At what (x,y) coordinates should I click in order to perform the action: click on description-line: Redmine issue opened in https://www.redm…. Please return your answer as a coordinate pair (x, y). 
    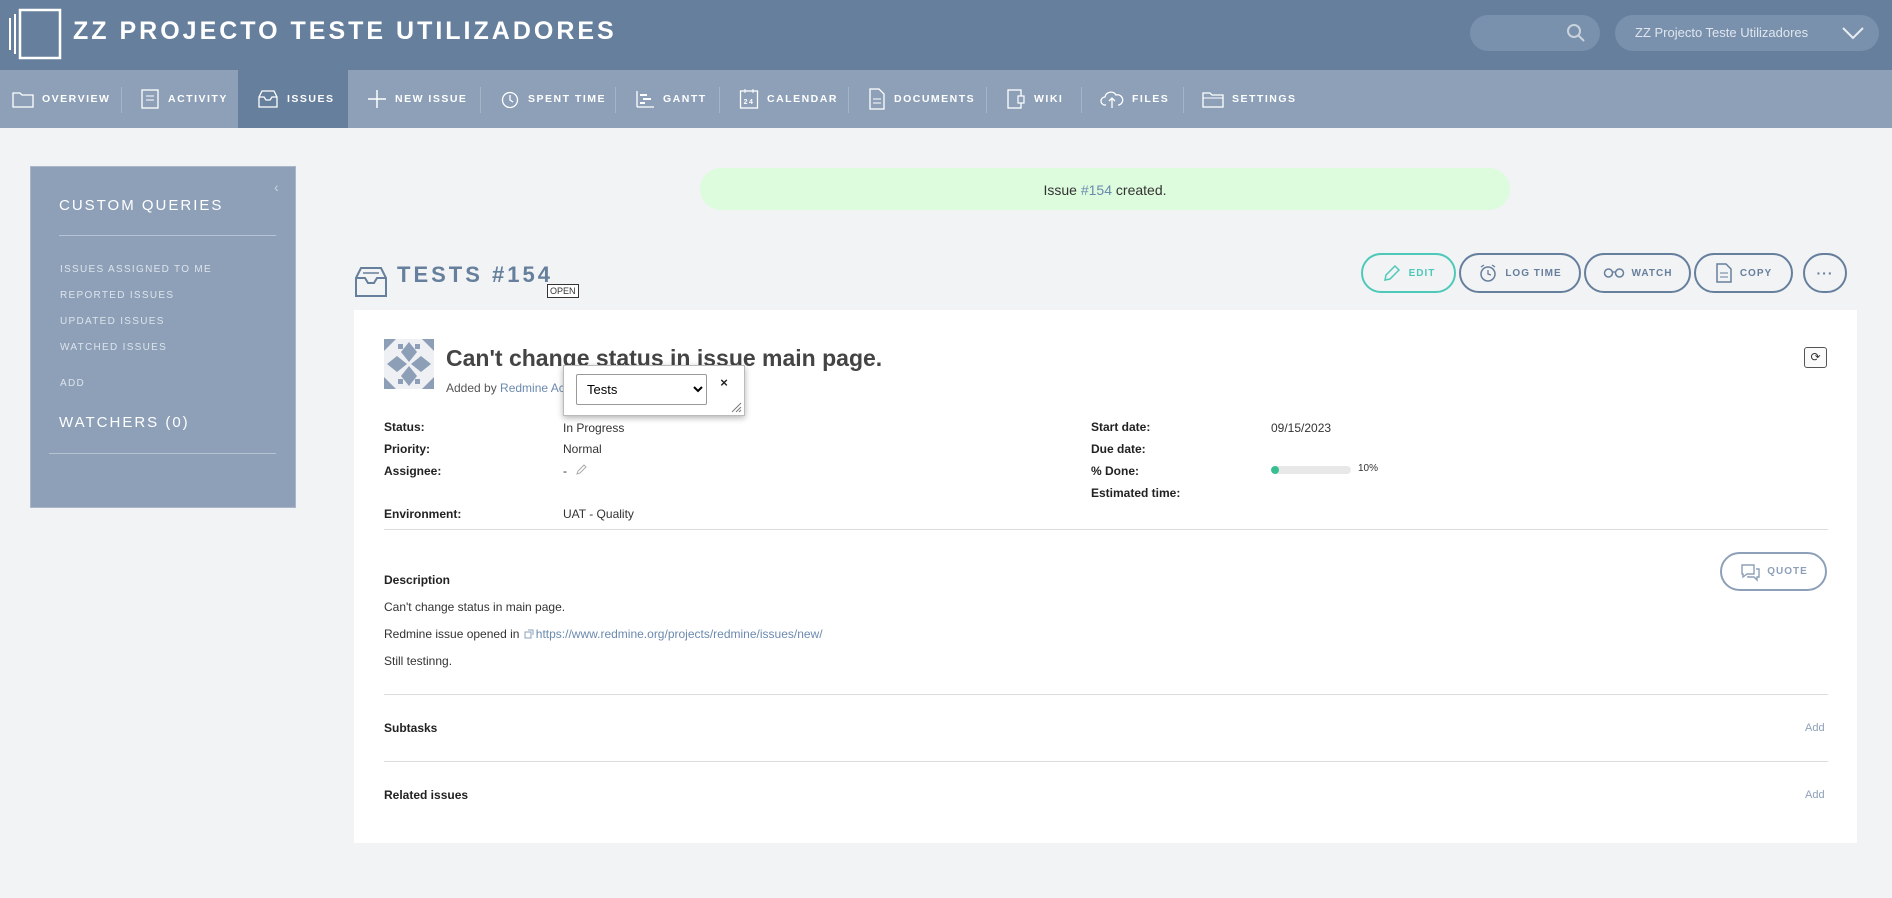
    Looking at the image, I should click on (603, 634).